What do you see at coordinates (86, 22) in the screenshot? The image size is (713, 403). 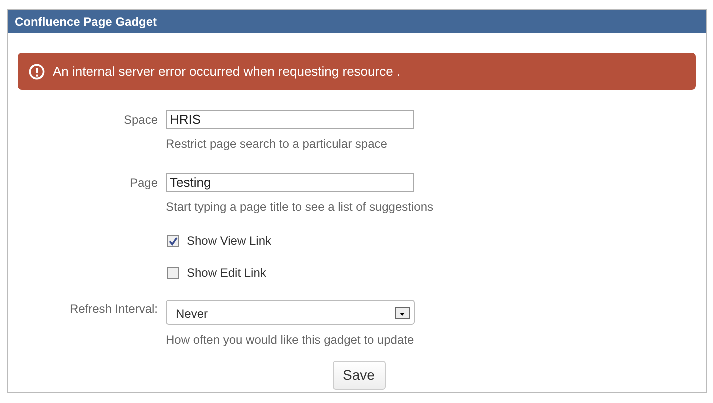 I see `panel-title: Confluence Page Gadget` at bounding box center [86, 22].